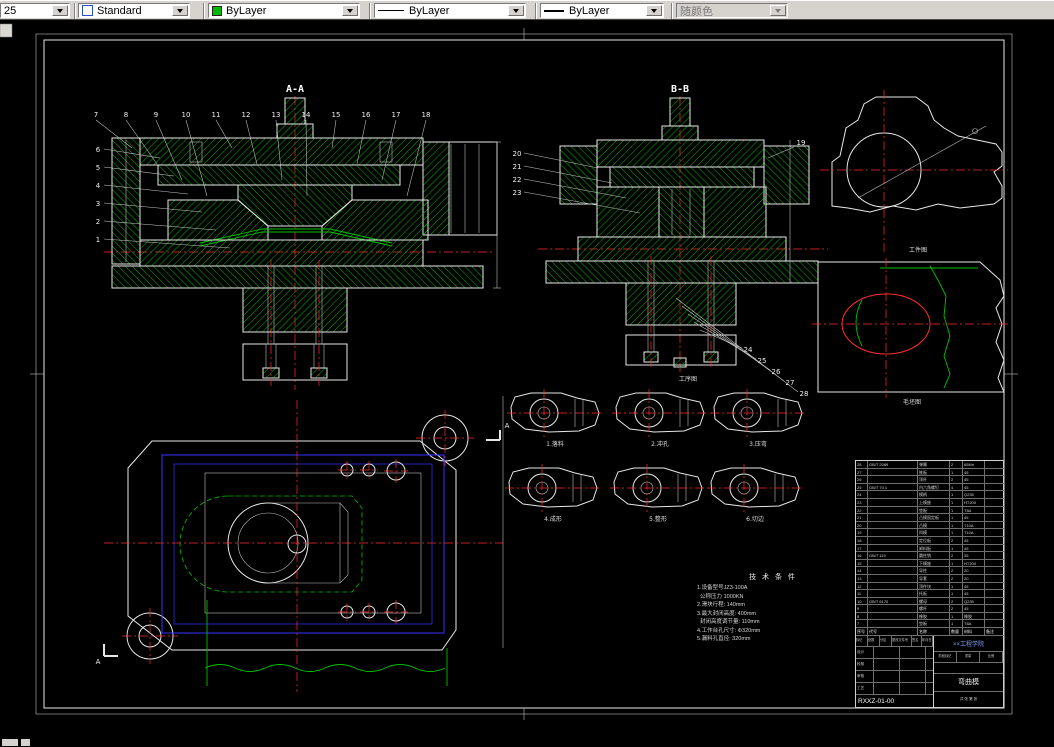 Image resolution: width=1054 pixels, height=747 pixels. I want to click on parts-cell: 导柱, so click(934, 571).